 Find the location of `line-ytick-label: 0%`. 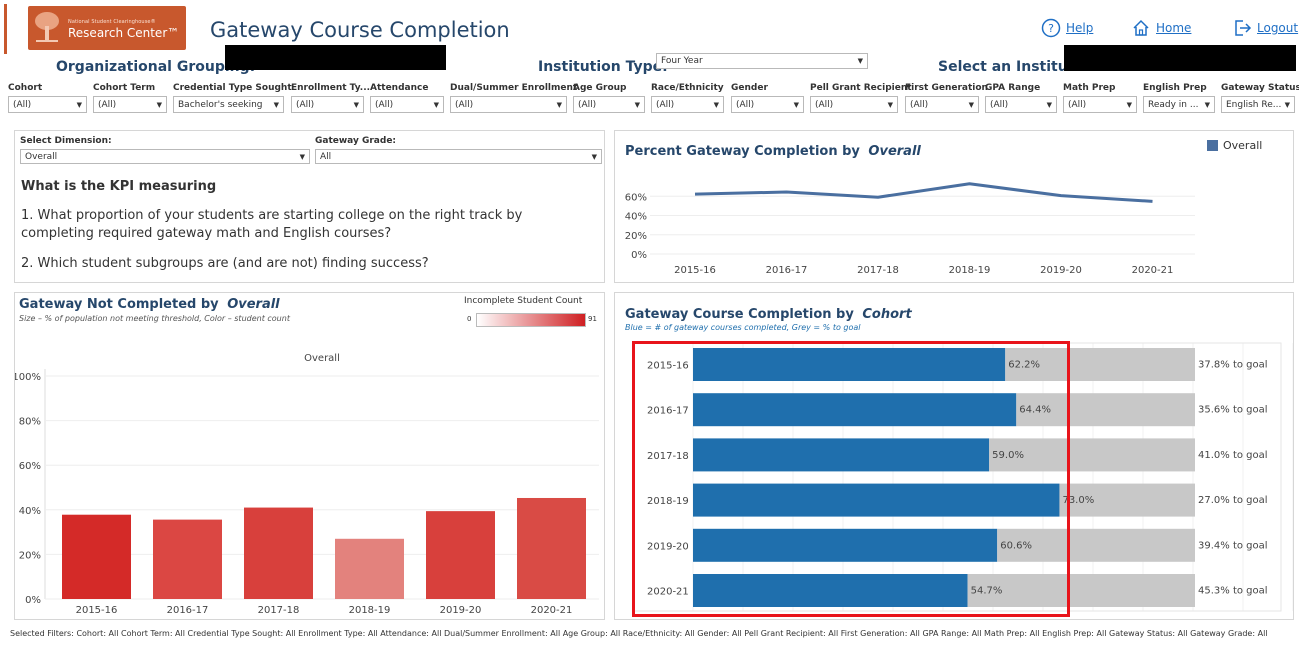

line-ytick-label: 0% is located at coordinates (639, 255).